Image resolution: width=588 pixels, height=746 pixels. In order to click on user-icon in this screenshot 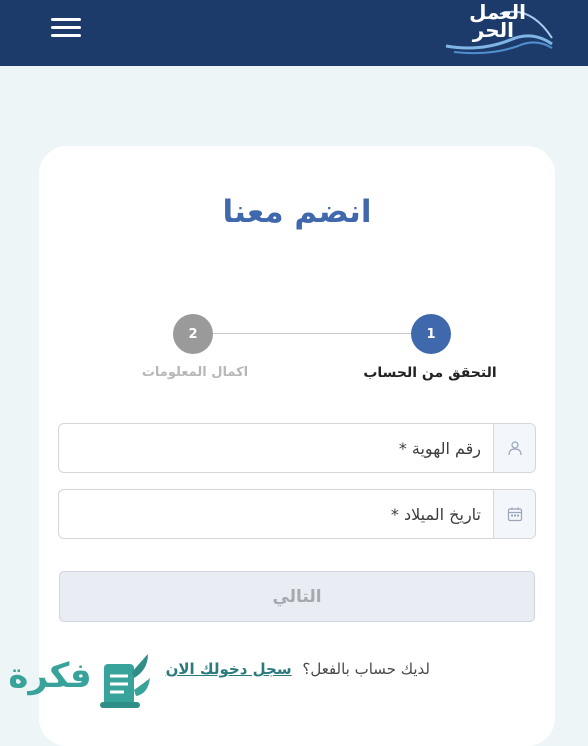, I will do `click(514, 448)`.